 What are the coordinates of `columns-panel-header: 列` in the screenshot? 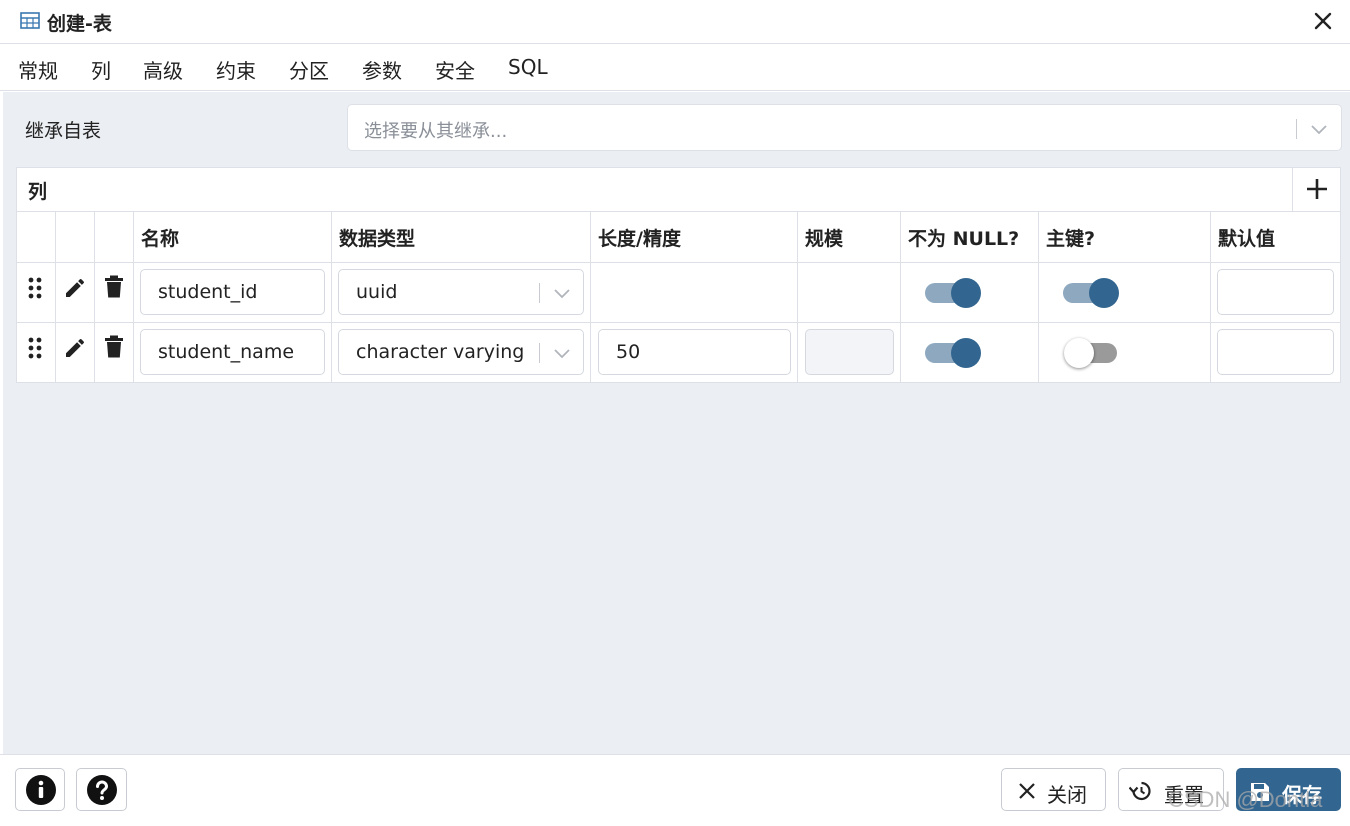 It's located at (678, 190).